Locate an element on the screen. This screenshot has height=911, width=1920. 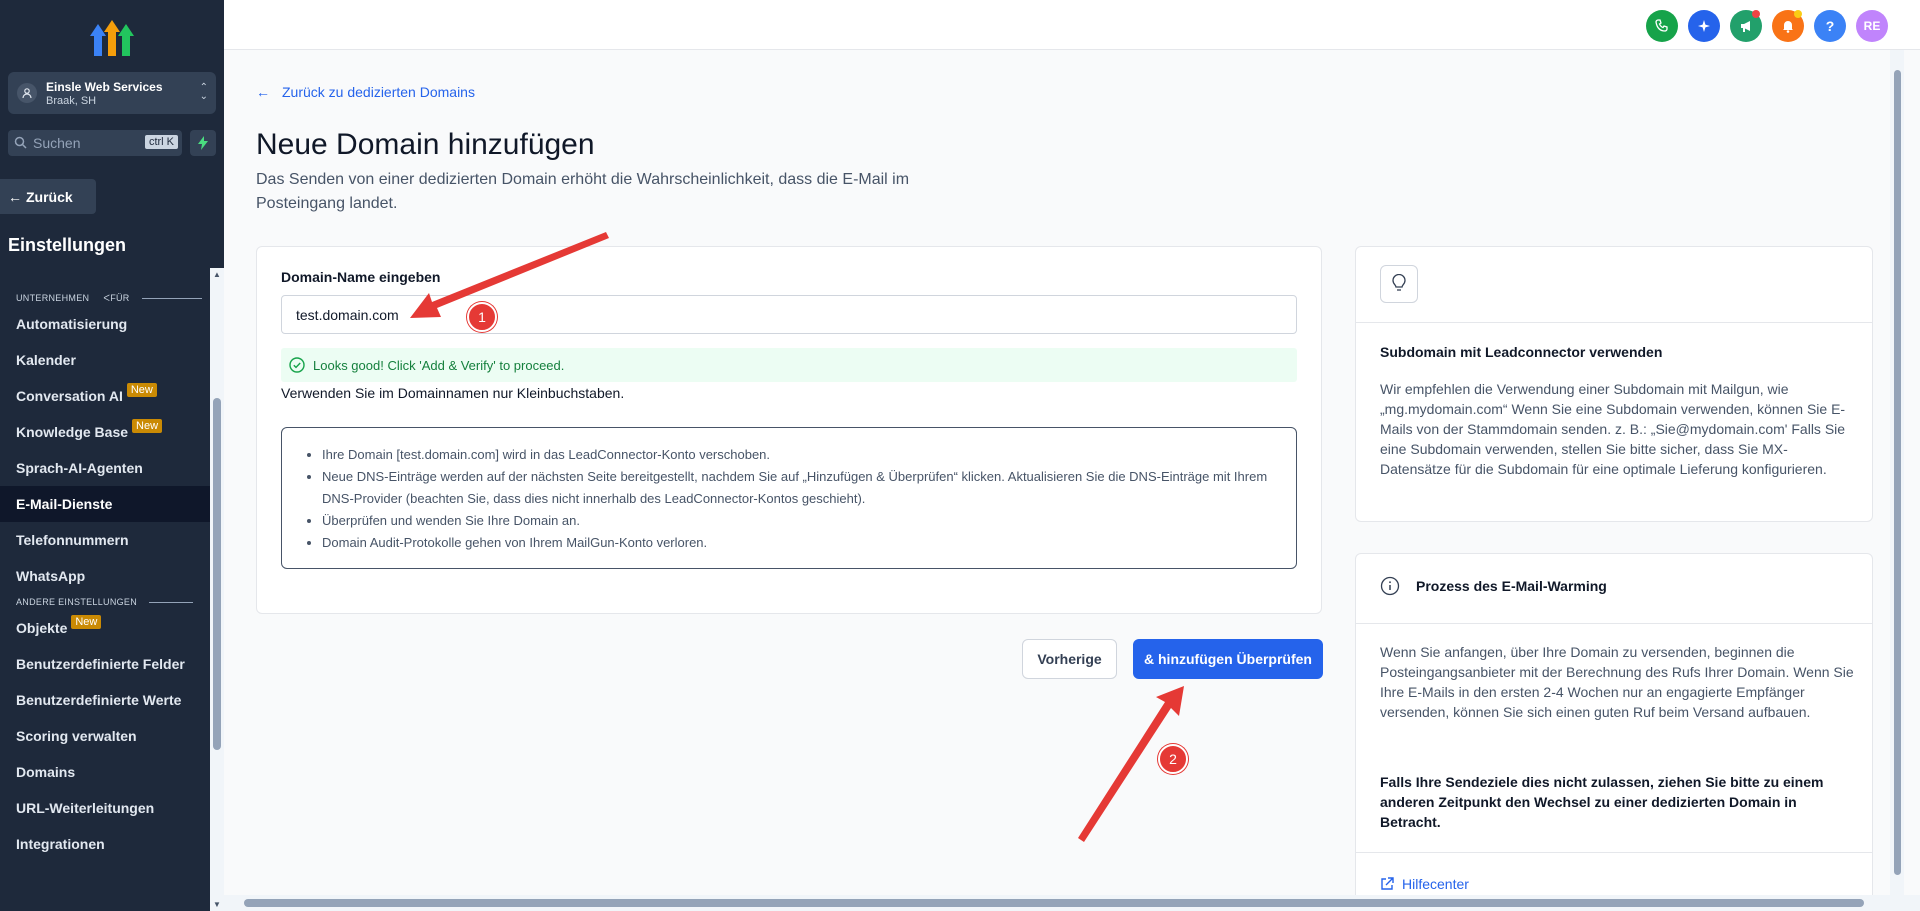
check-circle-icon is located at coordinates (297, 365).